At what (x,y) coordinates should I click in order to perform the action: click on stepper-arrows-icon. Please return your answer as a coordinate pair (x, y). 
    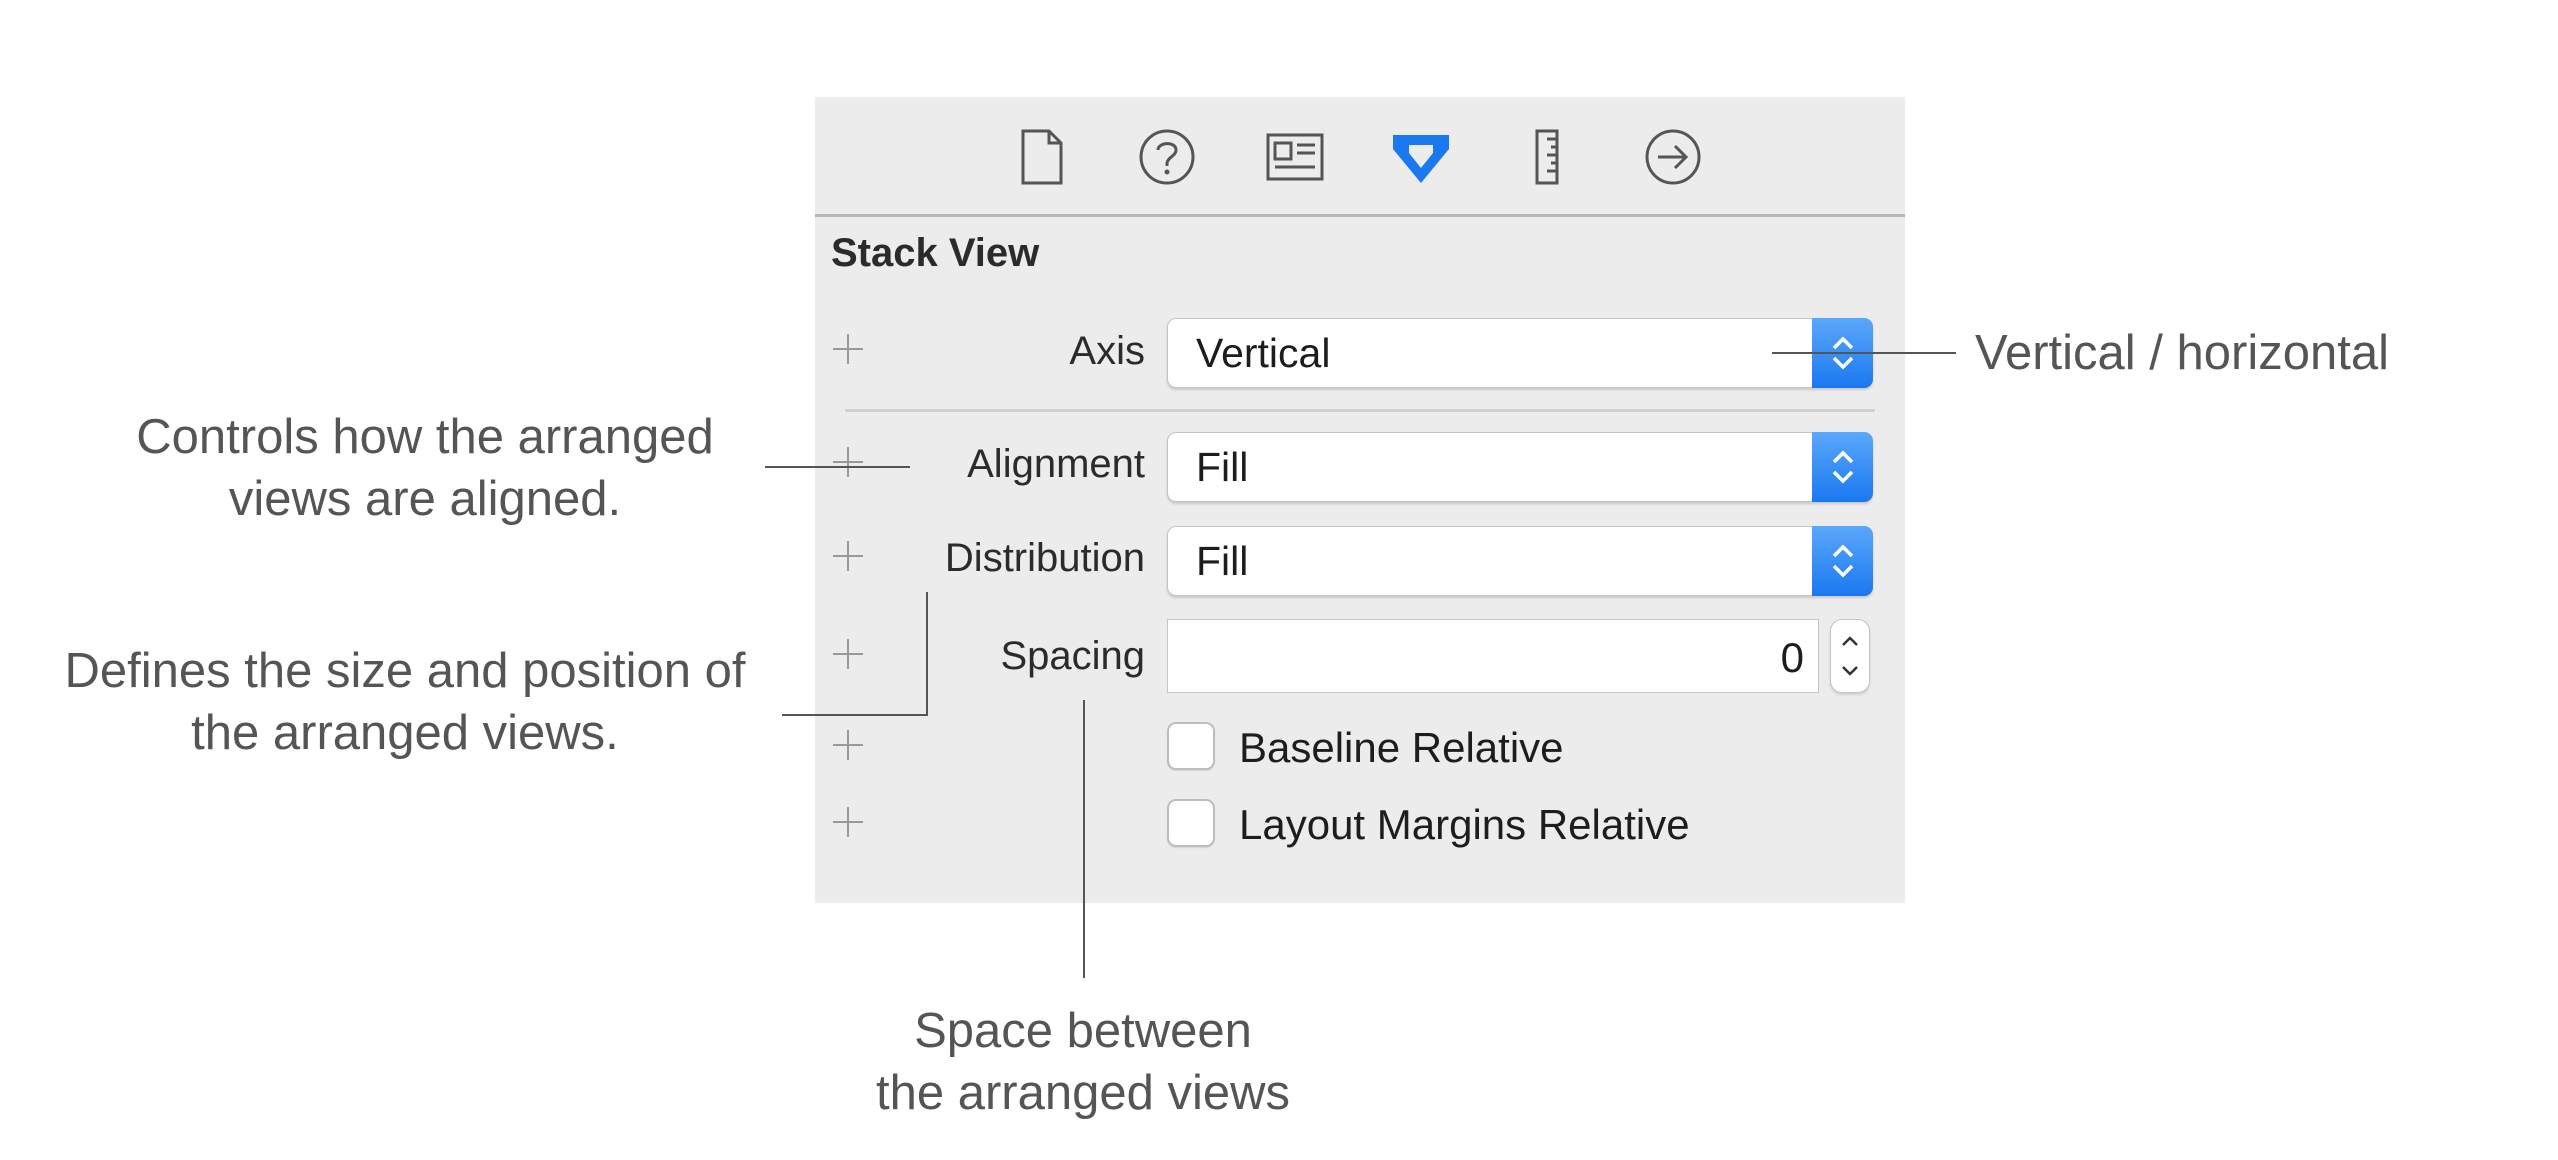
    Looking at the image, I should click on (1850, 656).